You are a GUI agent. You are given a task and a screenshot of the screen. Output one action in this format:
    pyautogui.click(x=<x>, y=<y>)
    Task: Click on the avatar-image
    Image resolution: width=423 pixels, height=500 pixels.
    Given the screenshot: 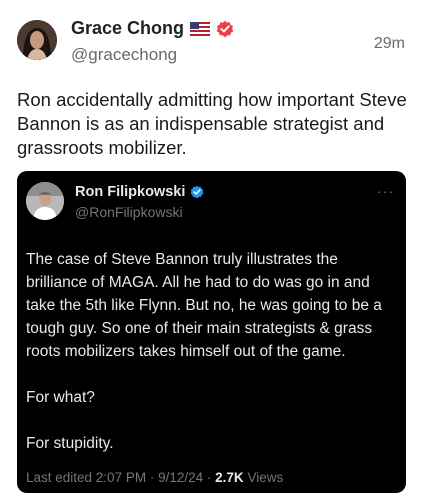 What is the action you would take?
    pyautogui.click(x=37, y=40)
    